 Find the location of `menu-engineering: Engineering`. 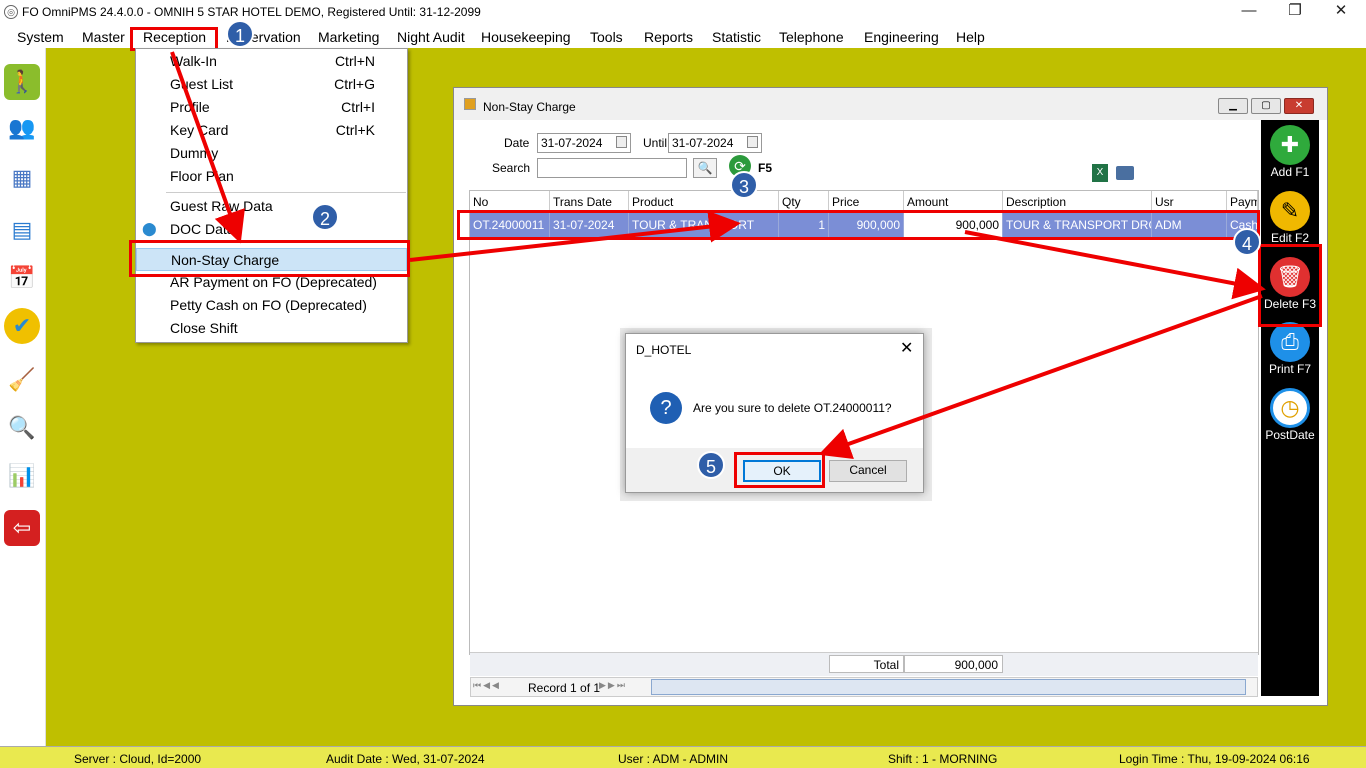

menu-engineering: Engineering is located at coordinates (901, 37).